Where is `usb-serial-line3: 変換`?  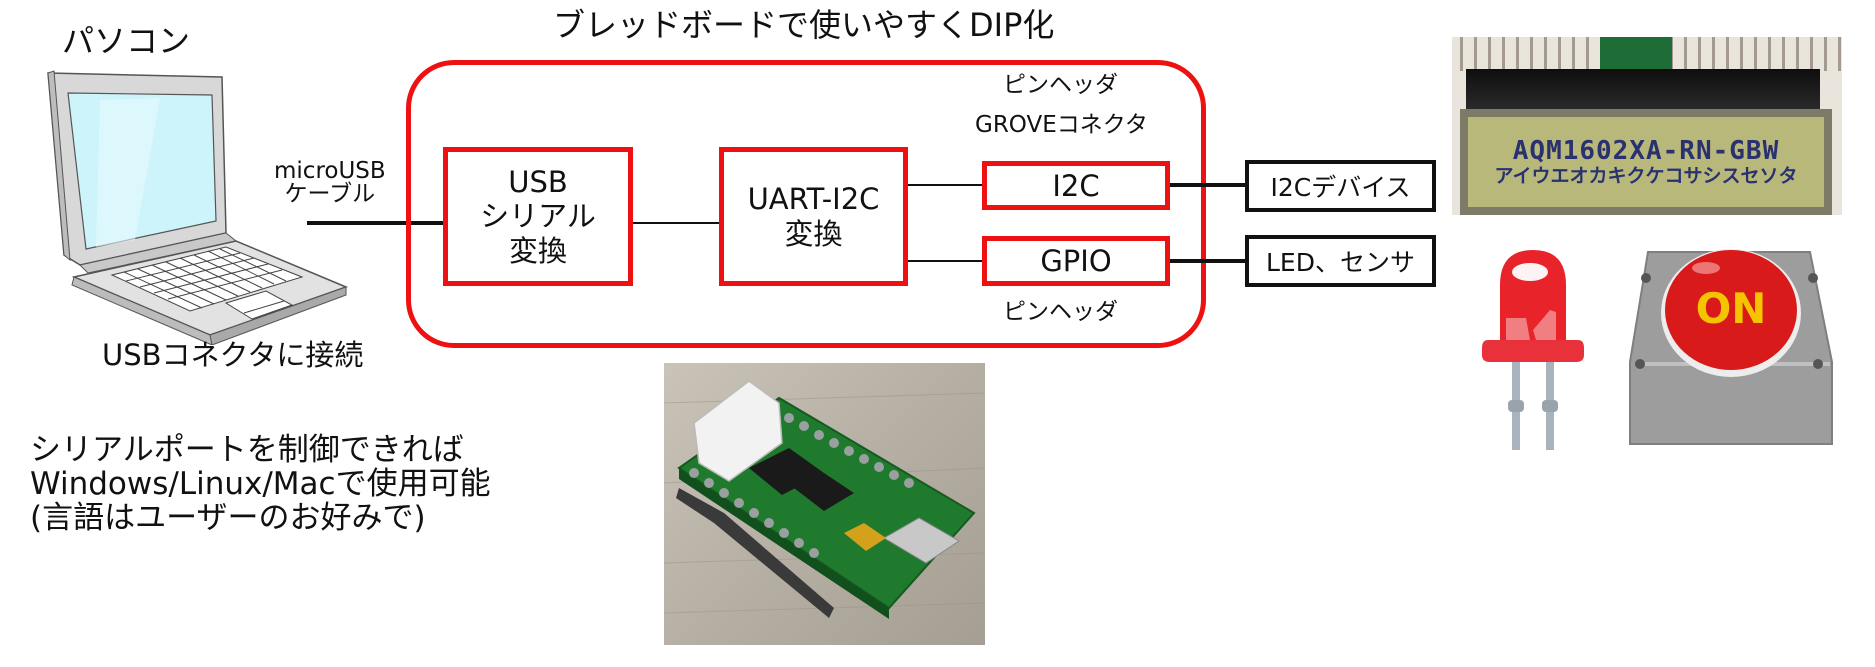 usb-serial-line3: 変換 is located at coordinates (537, 250).